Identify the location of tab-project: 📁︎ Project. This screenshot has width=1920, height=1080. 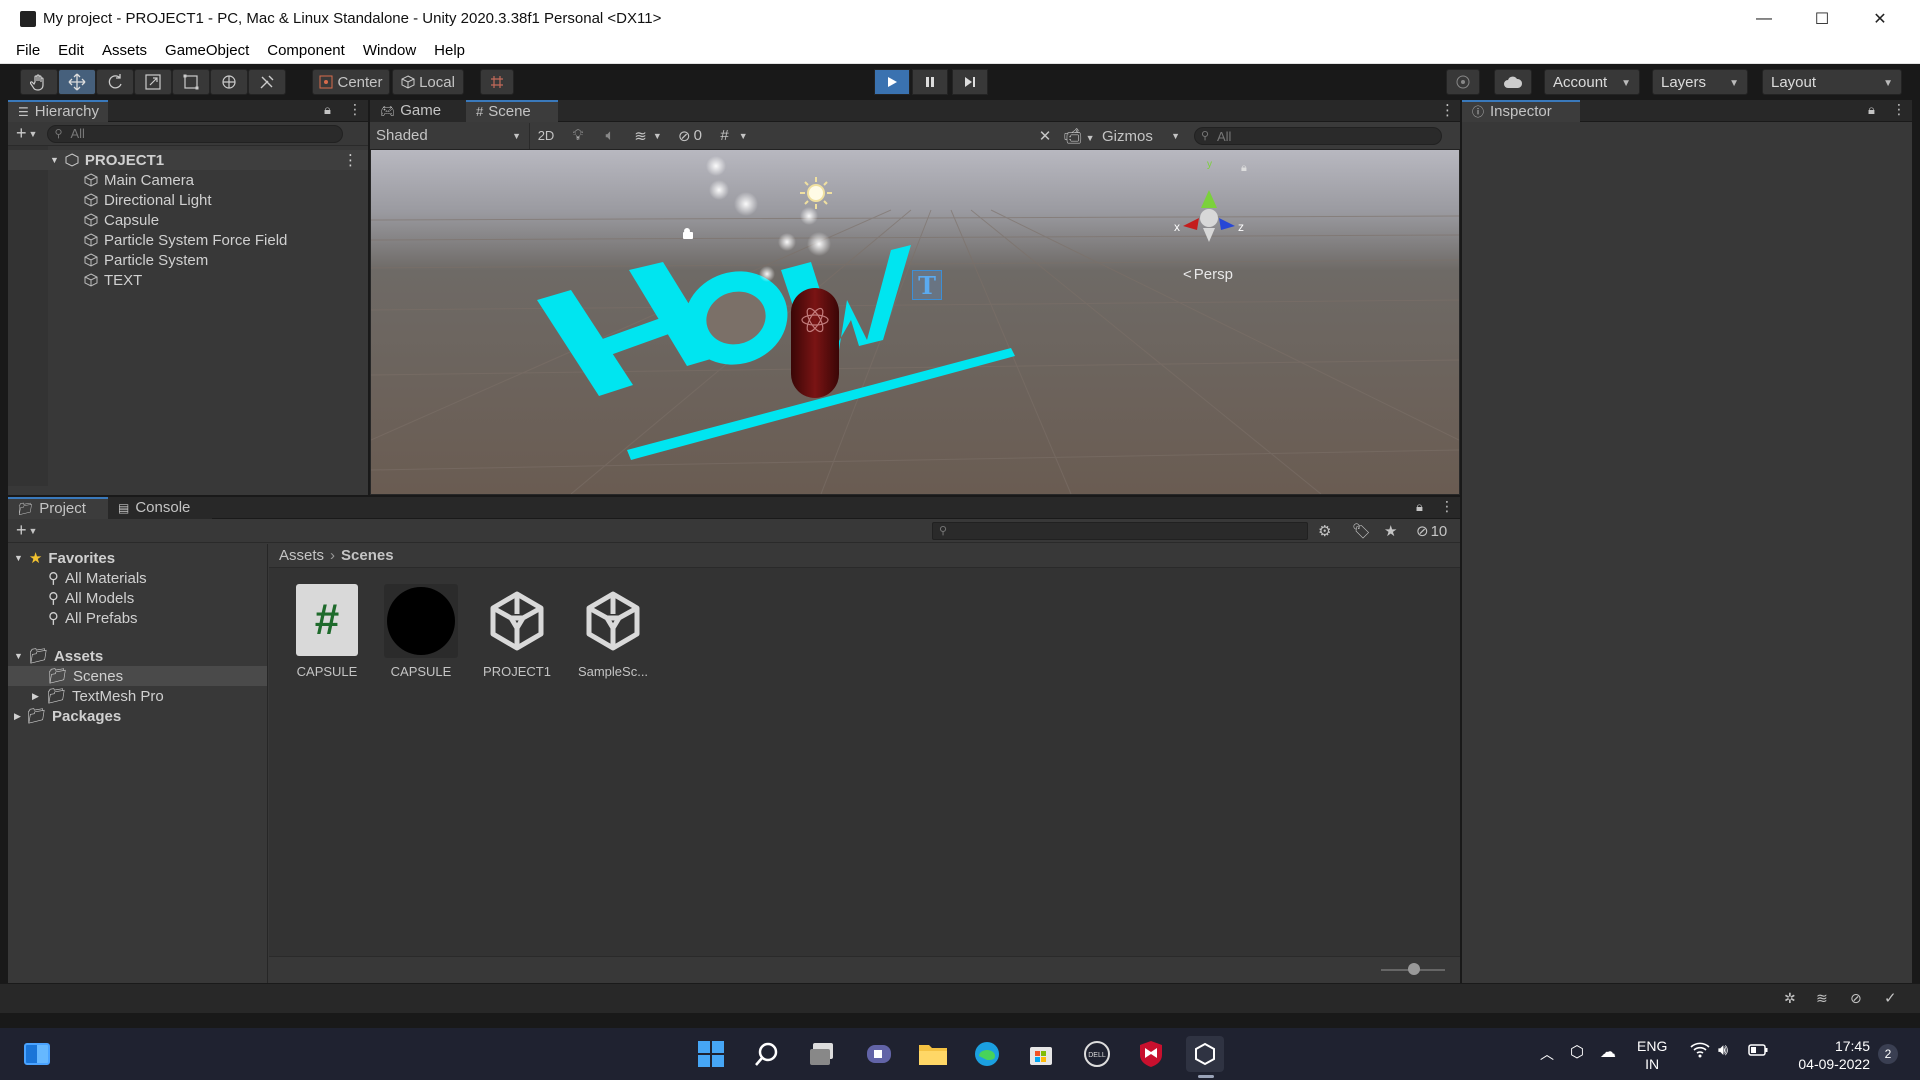
(58, 507).